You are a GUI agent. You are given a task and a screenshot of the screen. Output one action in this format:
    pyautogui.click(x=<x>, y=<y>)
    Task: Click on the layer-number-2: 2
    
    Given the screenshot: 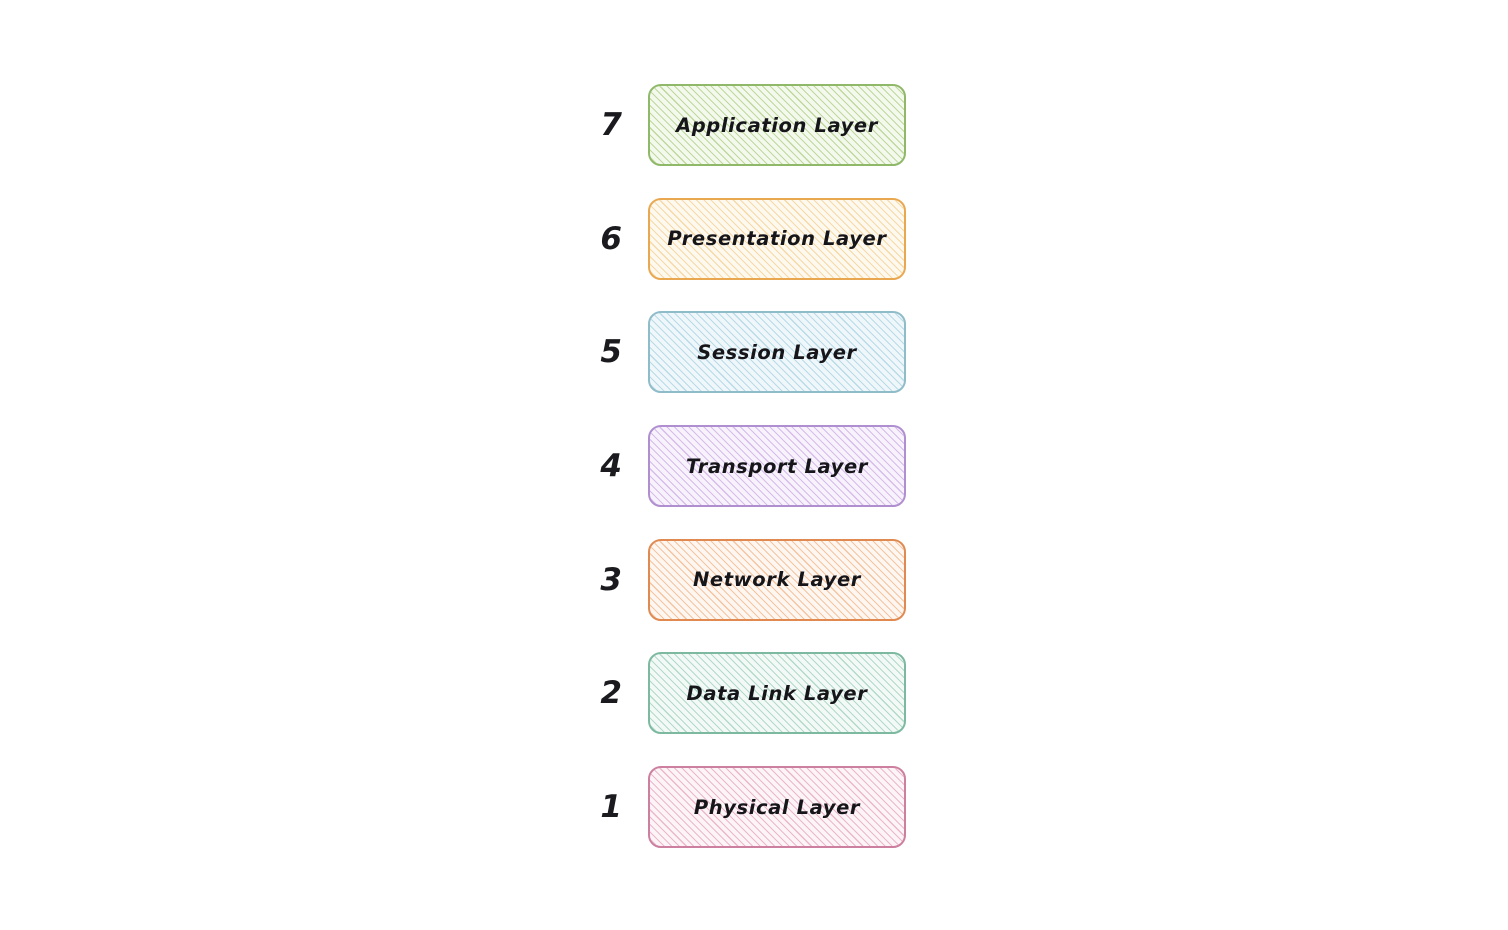 What is the action you would take?
    pyautogui.click(x=611, y=693)
    